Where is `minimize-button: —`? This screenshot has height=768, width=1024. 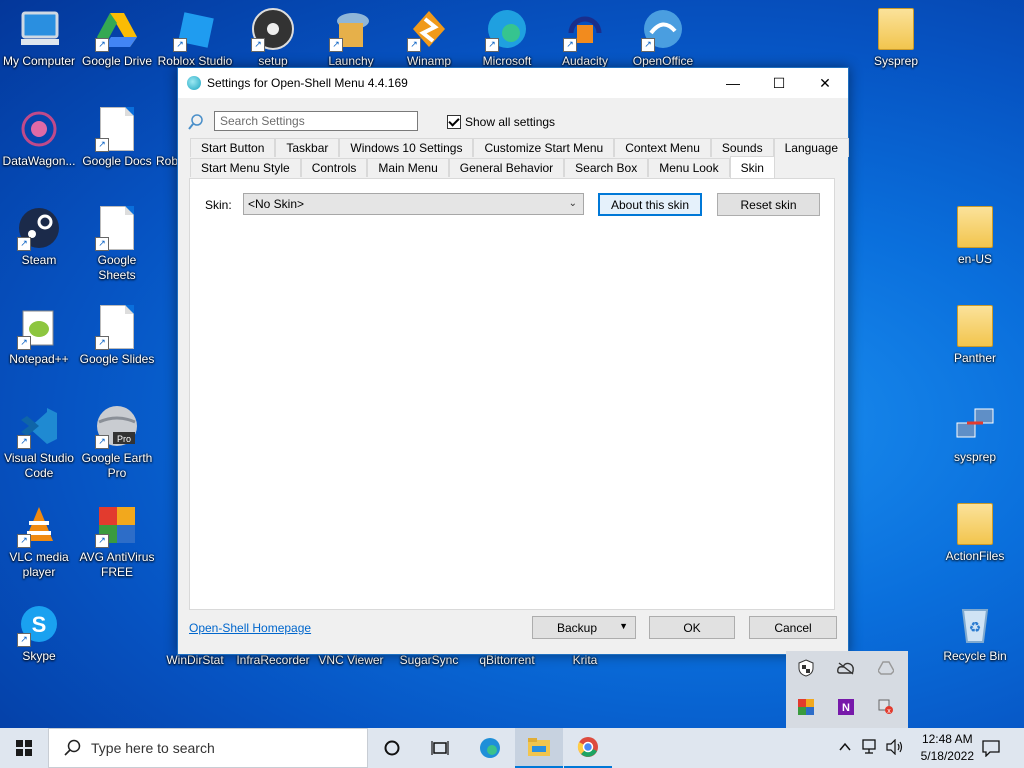
minimize-button: — is located at coordinates (733, 83).